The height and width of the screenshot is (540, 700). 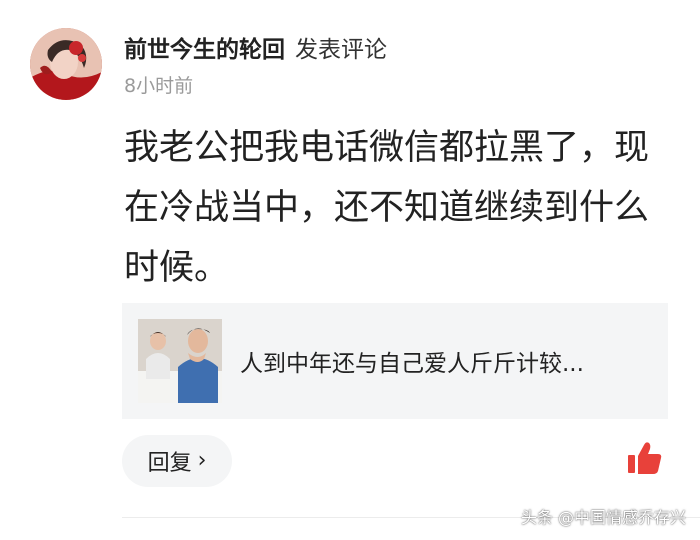 What do you see at coordinates (159, 86) in the screenshot?
I see `timestamp: 8小时前` at bounding box center [159, 86].